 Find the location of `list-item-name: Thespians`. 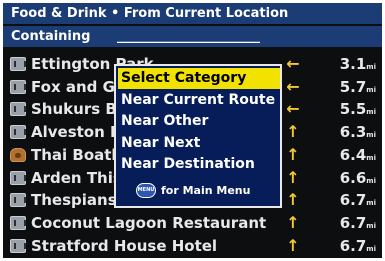

list-item-name: Thespians is located at coordinates (74, 200).